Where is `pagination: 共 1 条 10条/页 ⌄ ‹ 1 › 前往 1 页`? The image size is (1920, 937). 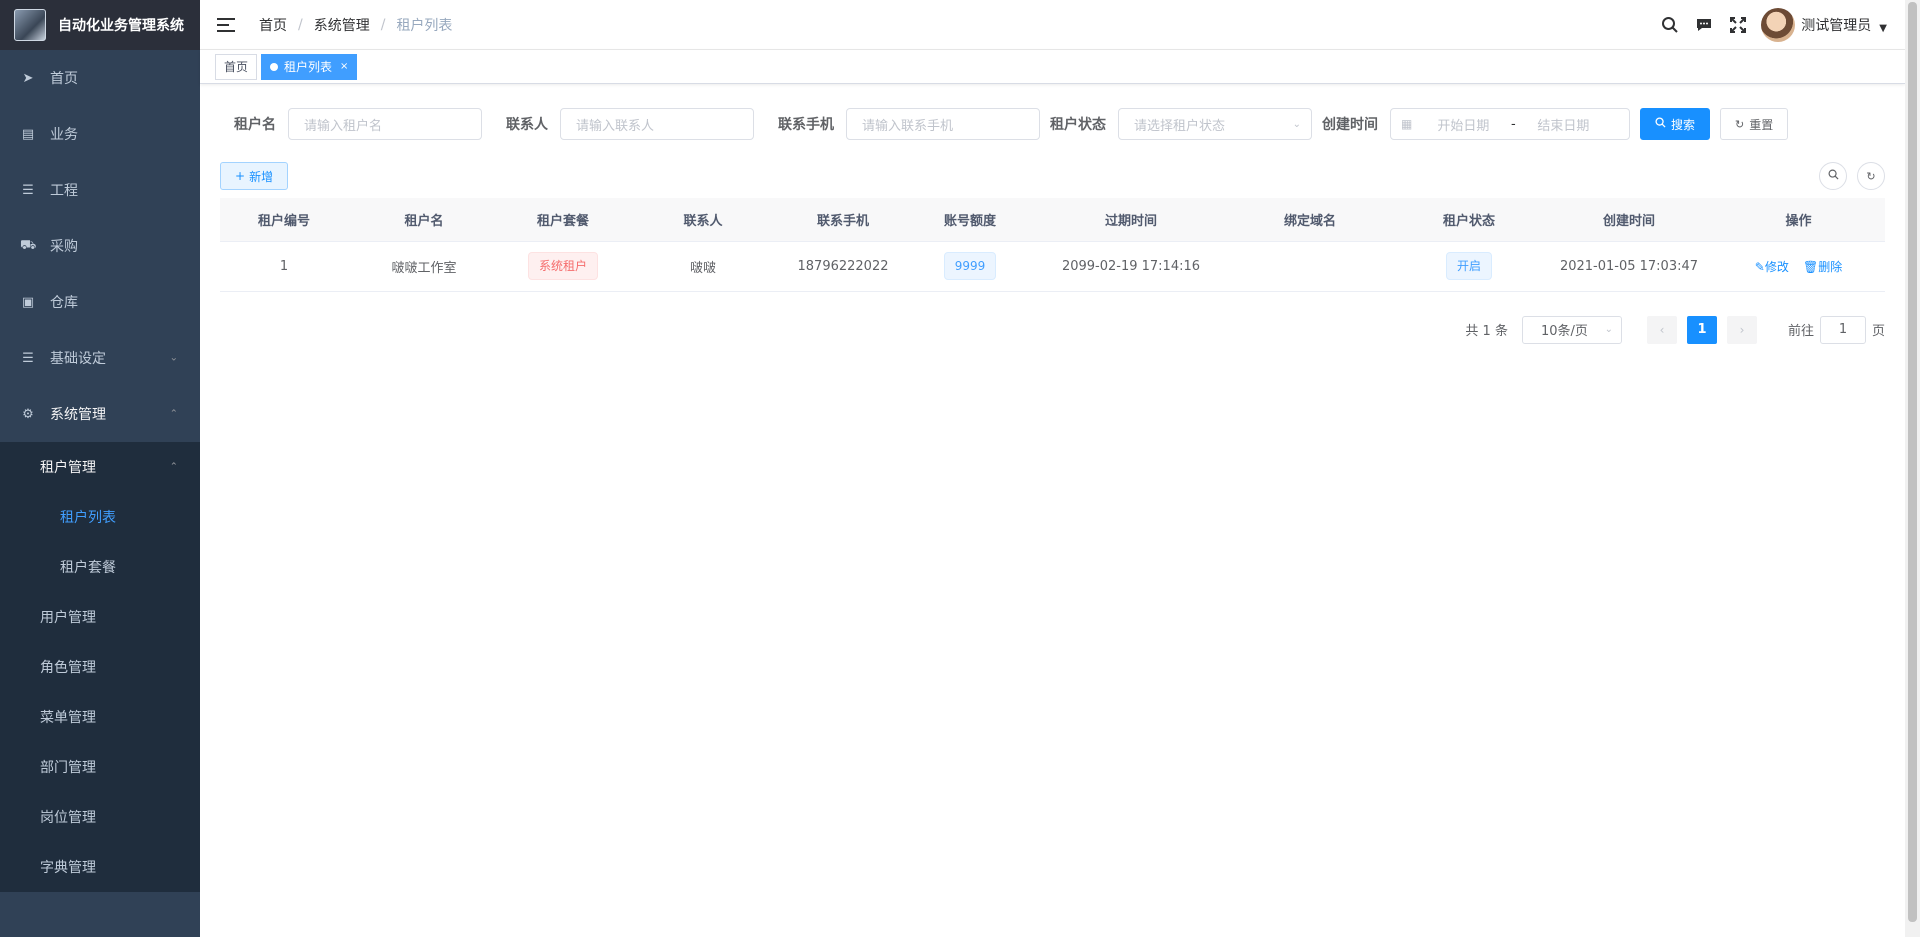 pagination: 共 1 条 10条/页 ⌄ ‹ 1 › 前往 1 页 is located at coordinates (1052, 329).